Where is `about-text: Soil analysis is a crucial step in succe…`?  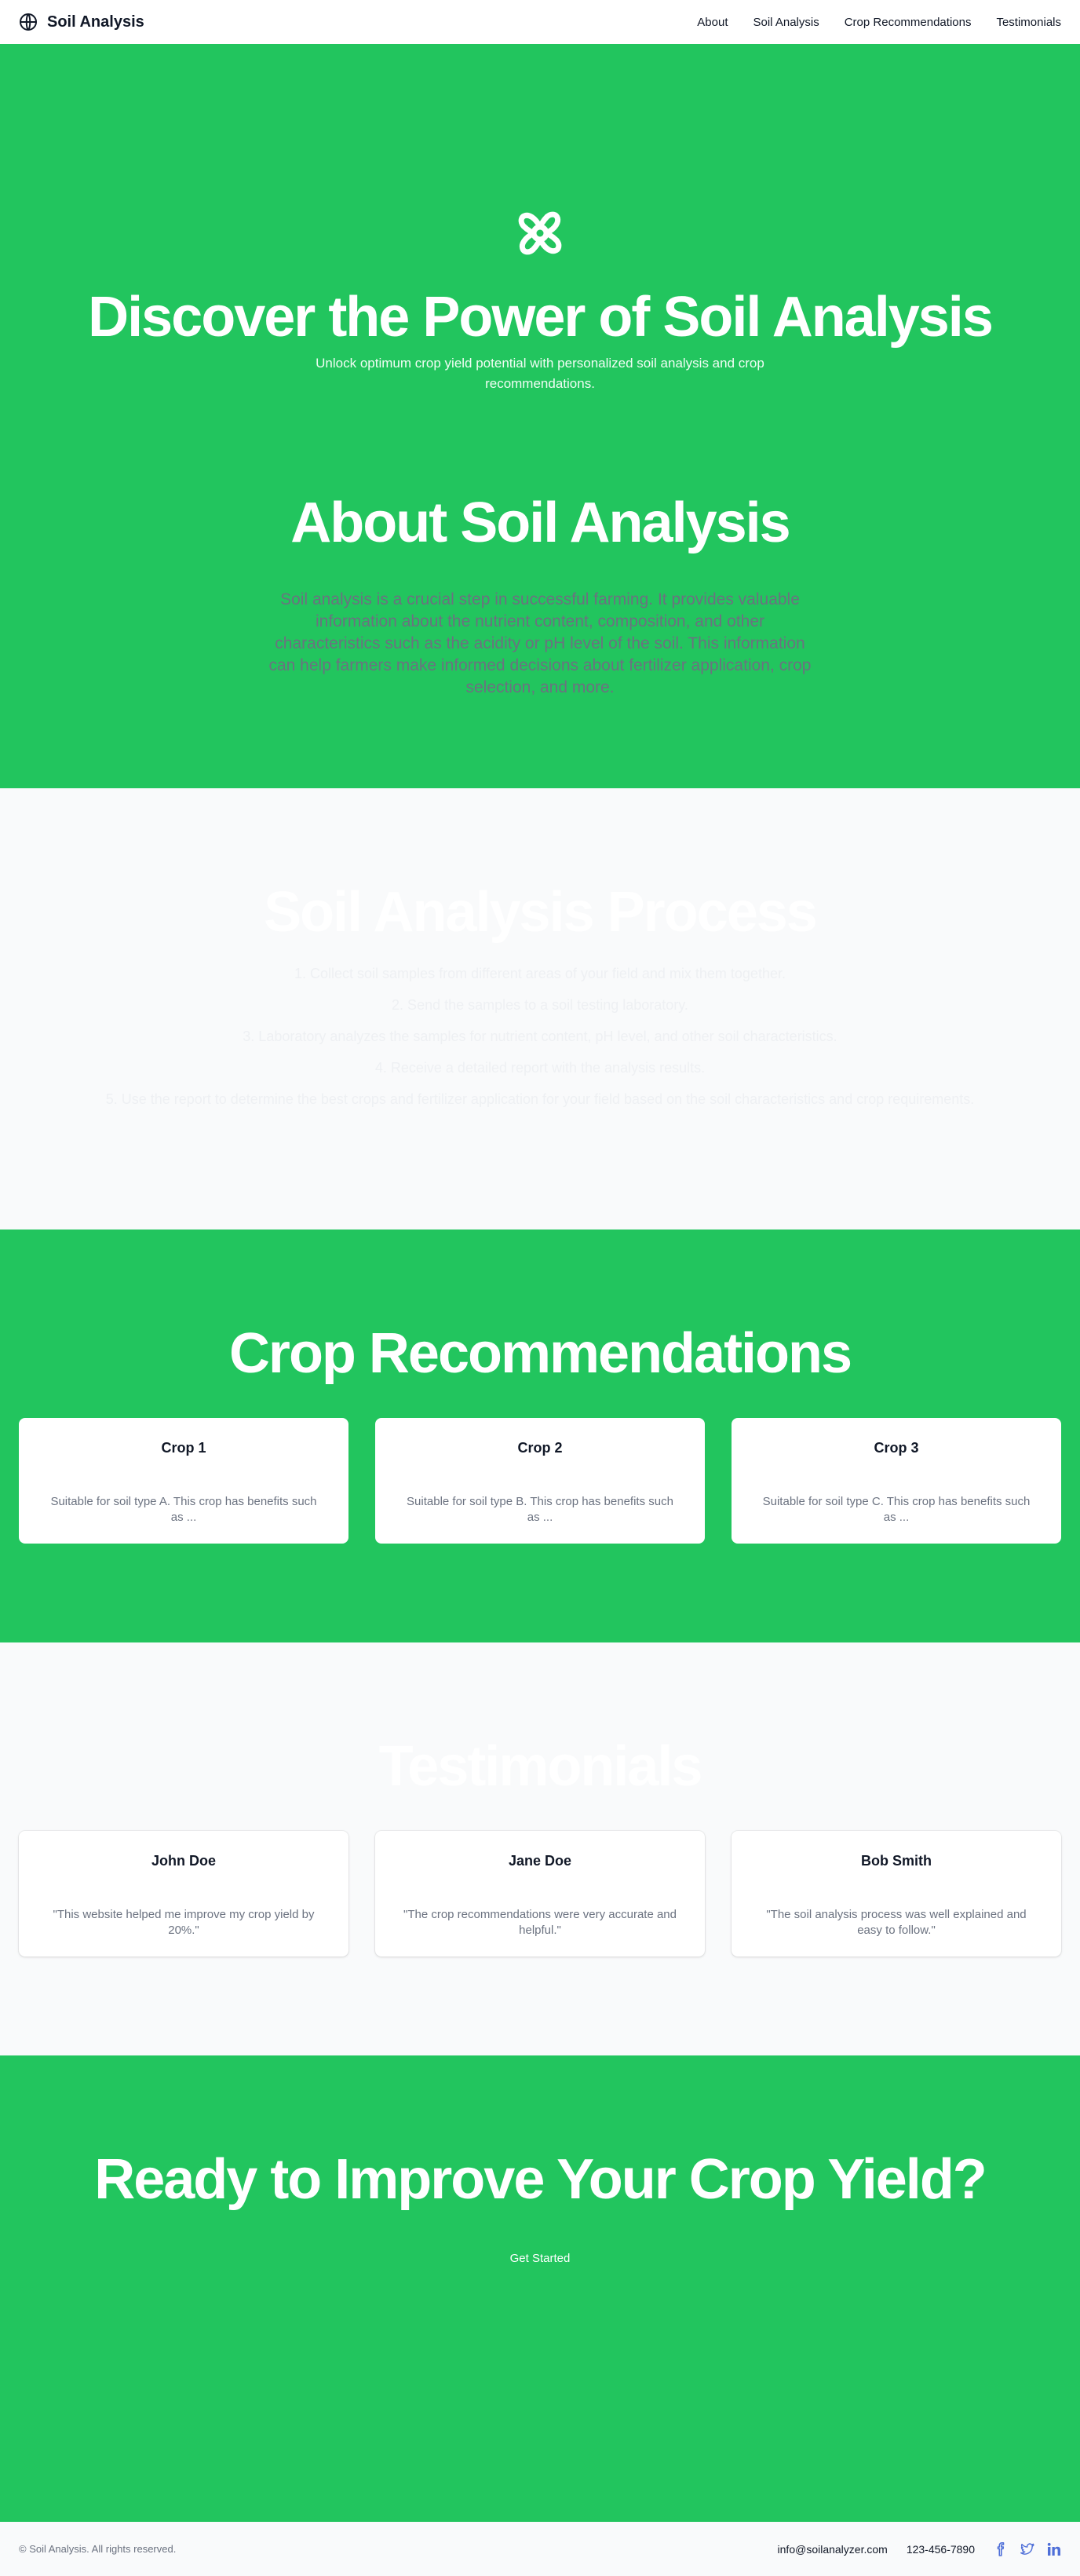 about-text: Soil analysis is a crucial step in succe… is located at coordinates (540, 643).